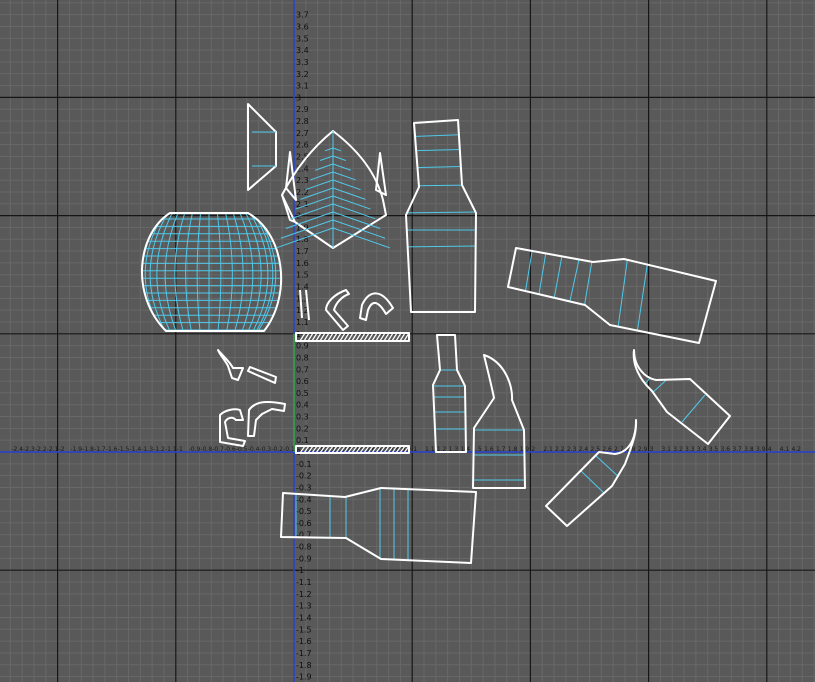  What do you see at coordinates (304, 547) in the screenshot?
I see `v-axis-tick-label: -0.8` at bounding box center [304, 547].